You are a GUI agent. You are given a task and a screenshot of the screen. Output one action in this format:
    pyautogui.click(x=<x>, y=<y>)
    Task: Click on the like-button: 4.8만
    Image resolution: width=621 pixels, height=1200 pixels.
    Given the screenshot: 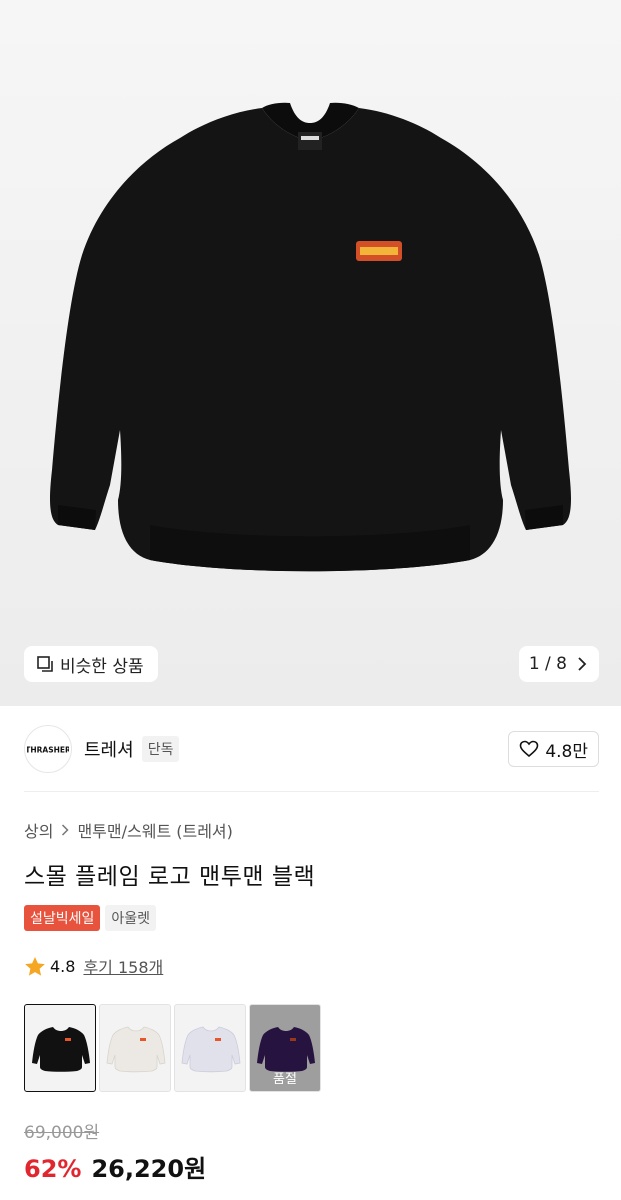 What is the action you would take?
    pyautogui.click(x=553, y=749)
    